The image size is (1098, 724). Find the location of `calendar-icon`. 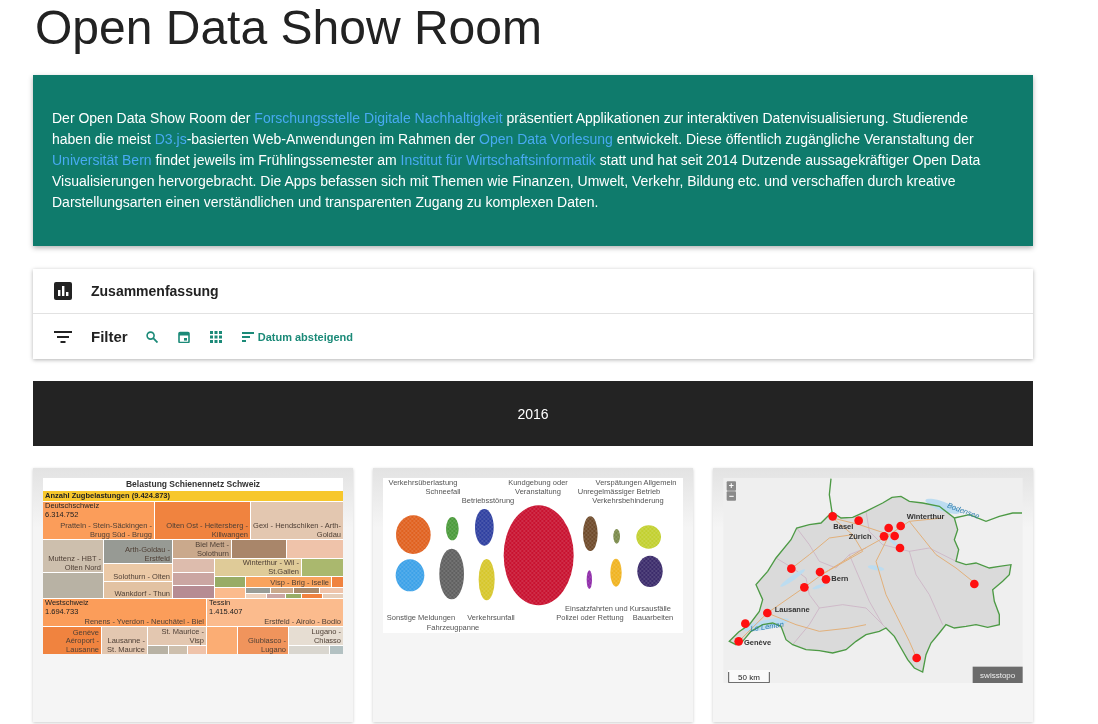

calendar-icon is located at coordinates (183, 336).